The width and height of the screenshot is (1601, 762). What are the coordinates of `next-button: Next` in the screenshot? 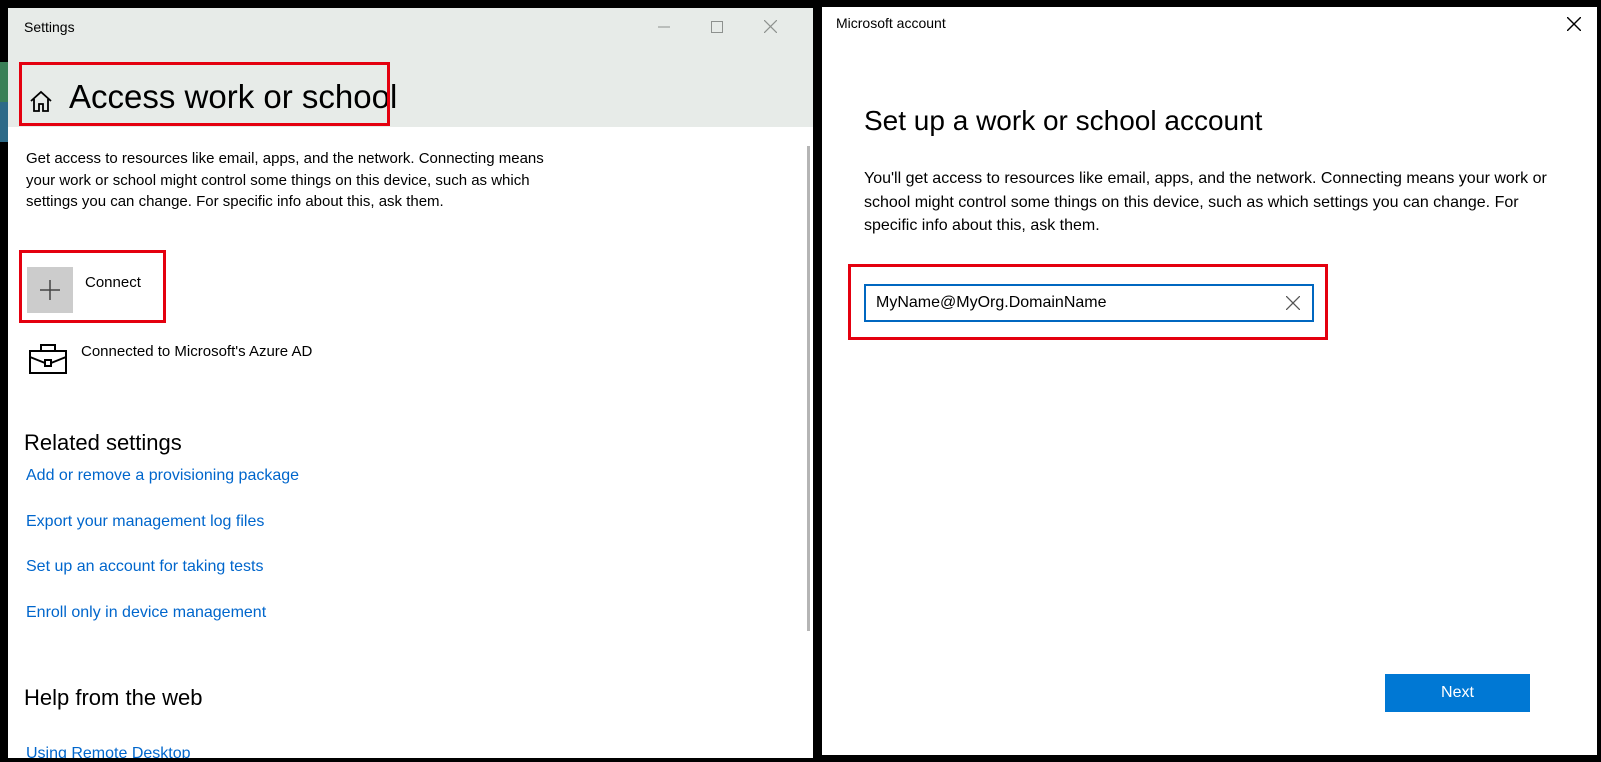 It's located at (1457, 693).